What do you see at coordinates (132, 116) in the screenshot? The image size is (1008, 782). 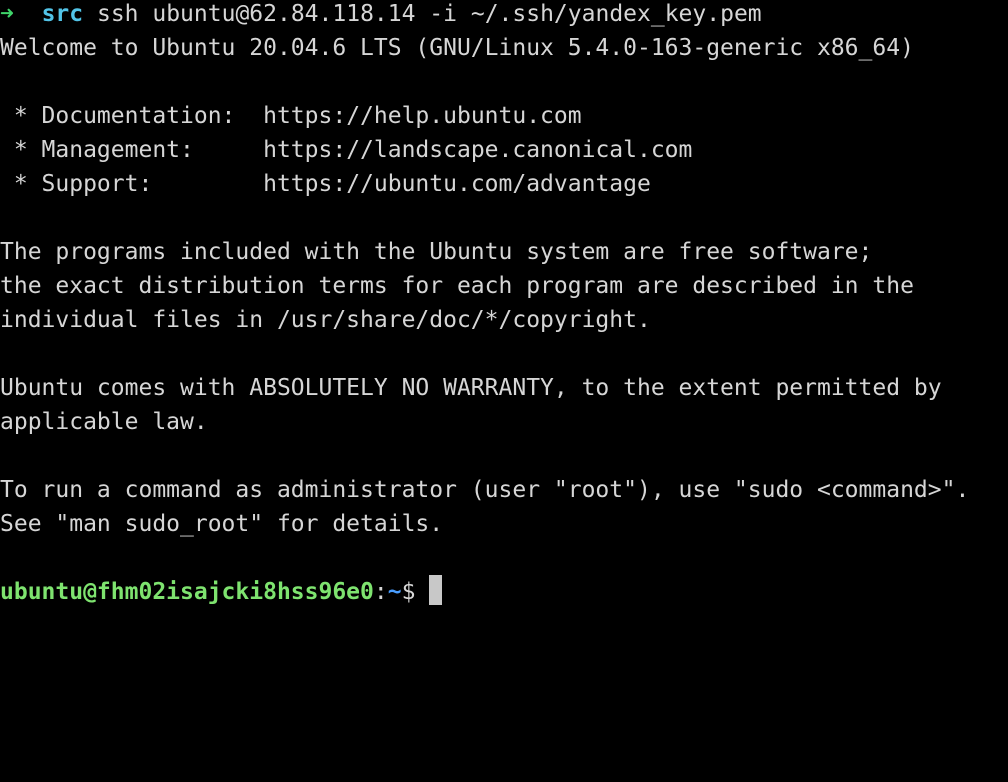 I see `documentation-label: * Documentation:` at bounding box center [132, 116].